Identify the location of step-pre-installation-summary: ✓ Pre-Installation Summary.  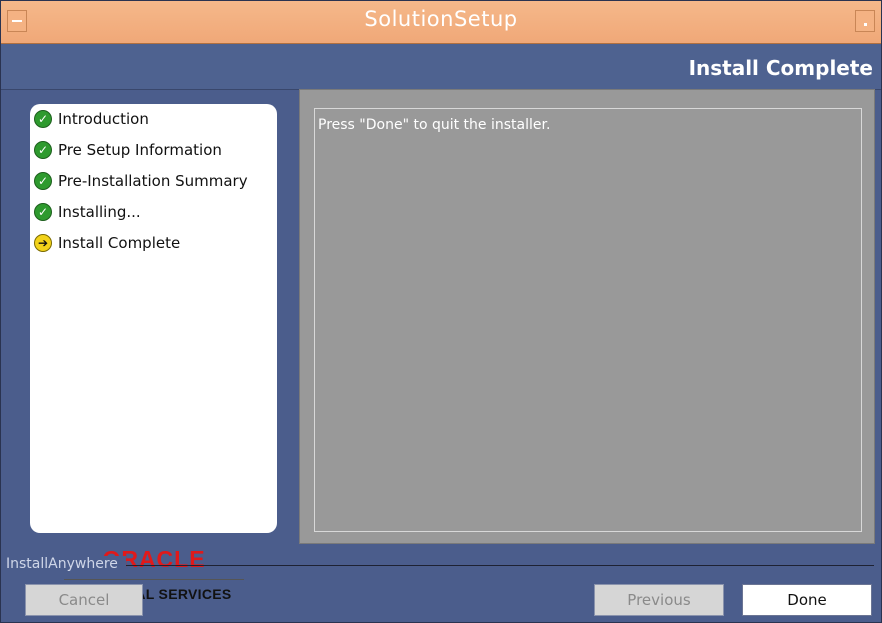
(141, 181).